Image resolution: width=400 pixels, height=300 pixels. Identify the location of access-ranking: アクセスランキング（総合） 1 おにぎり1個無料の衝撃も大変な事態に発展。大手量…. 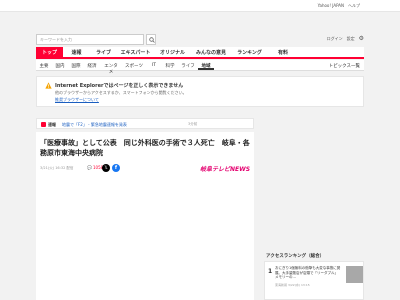
(314, 275).